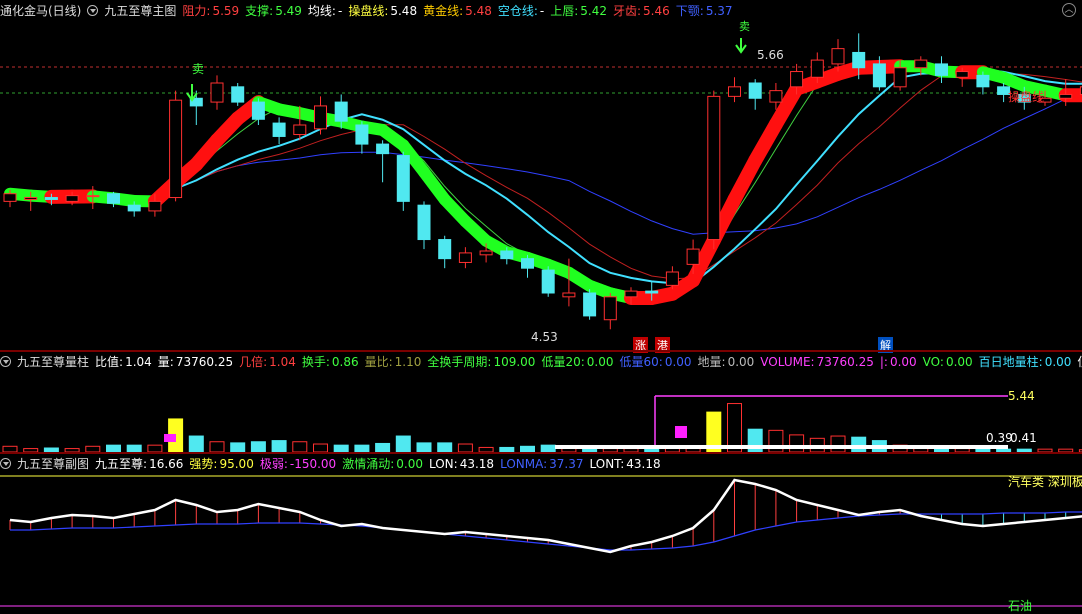 This screenshot has width=1082, height=614. What do you see at coordinates (1020, 605) in the screenshot?
I see `sector-label-bottom: 石油` at bounding box center [1020, 605].